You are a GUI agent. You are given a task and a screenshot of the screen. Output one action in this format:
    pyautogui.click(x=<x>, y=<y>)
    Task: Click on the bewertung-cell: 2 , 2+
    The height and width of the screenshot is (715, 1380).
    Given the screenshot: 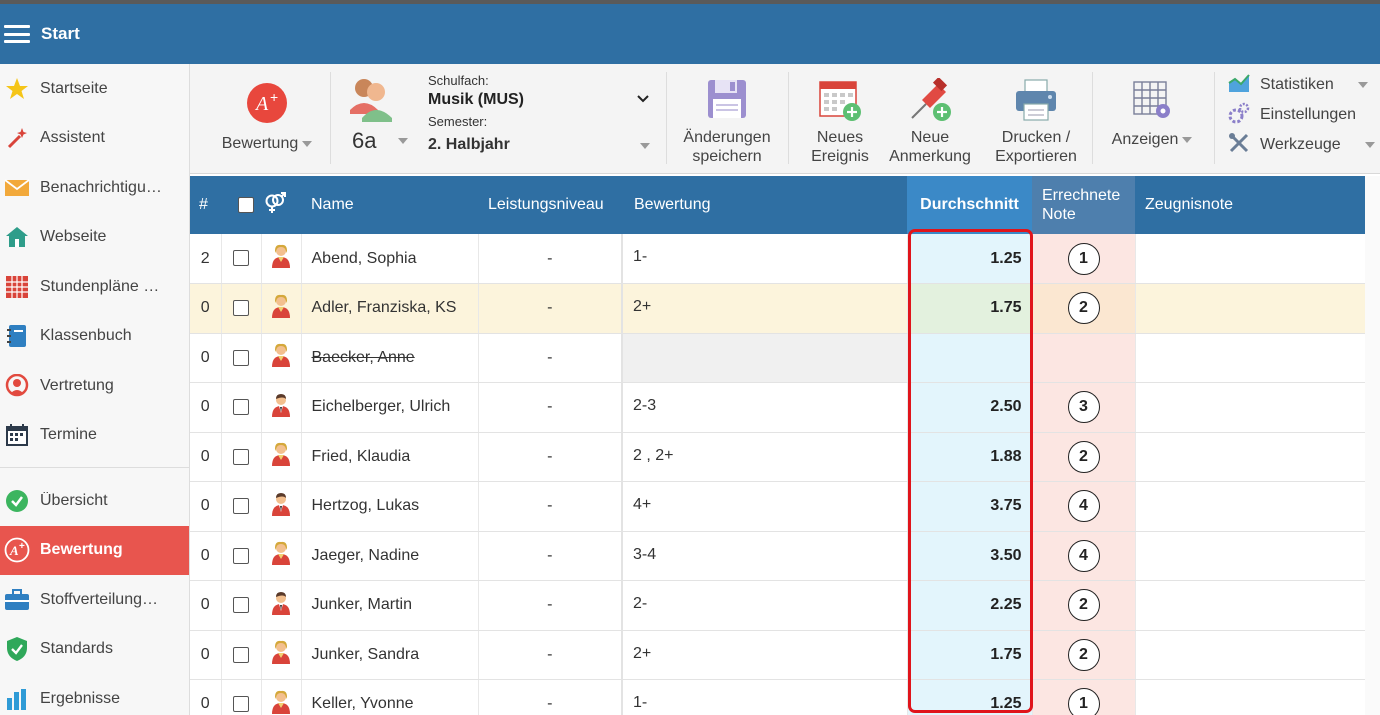 What is the action you would take?
    pyautogui.click(x=765, y=457)
    